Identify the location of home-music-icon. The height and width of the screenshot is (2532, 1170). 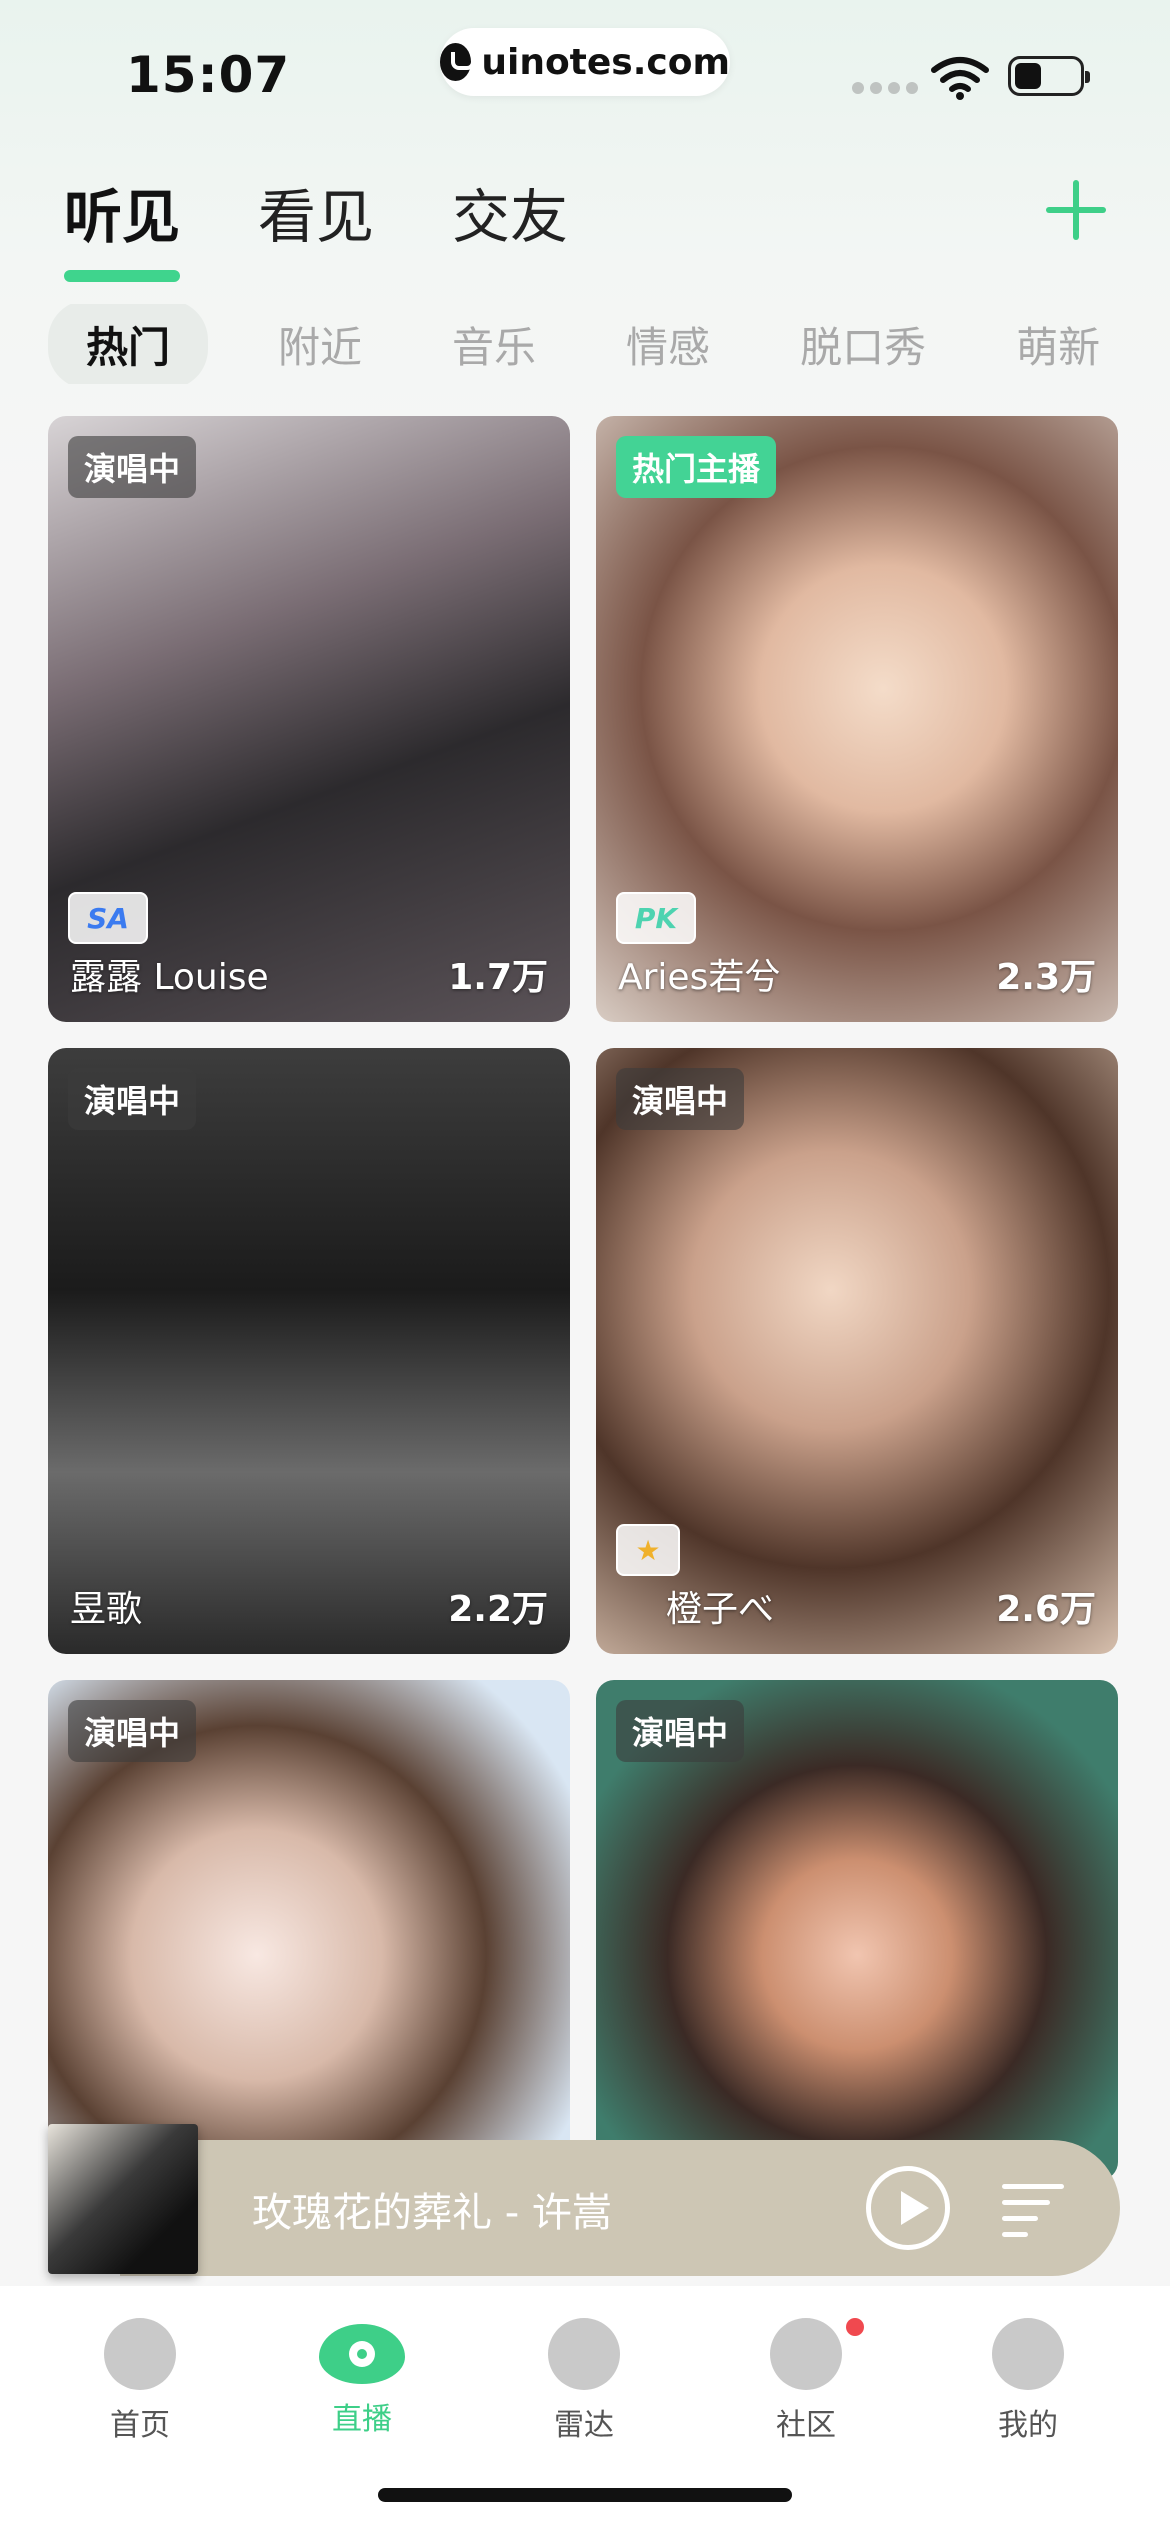
(140, 2354).